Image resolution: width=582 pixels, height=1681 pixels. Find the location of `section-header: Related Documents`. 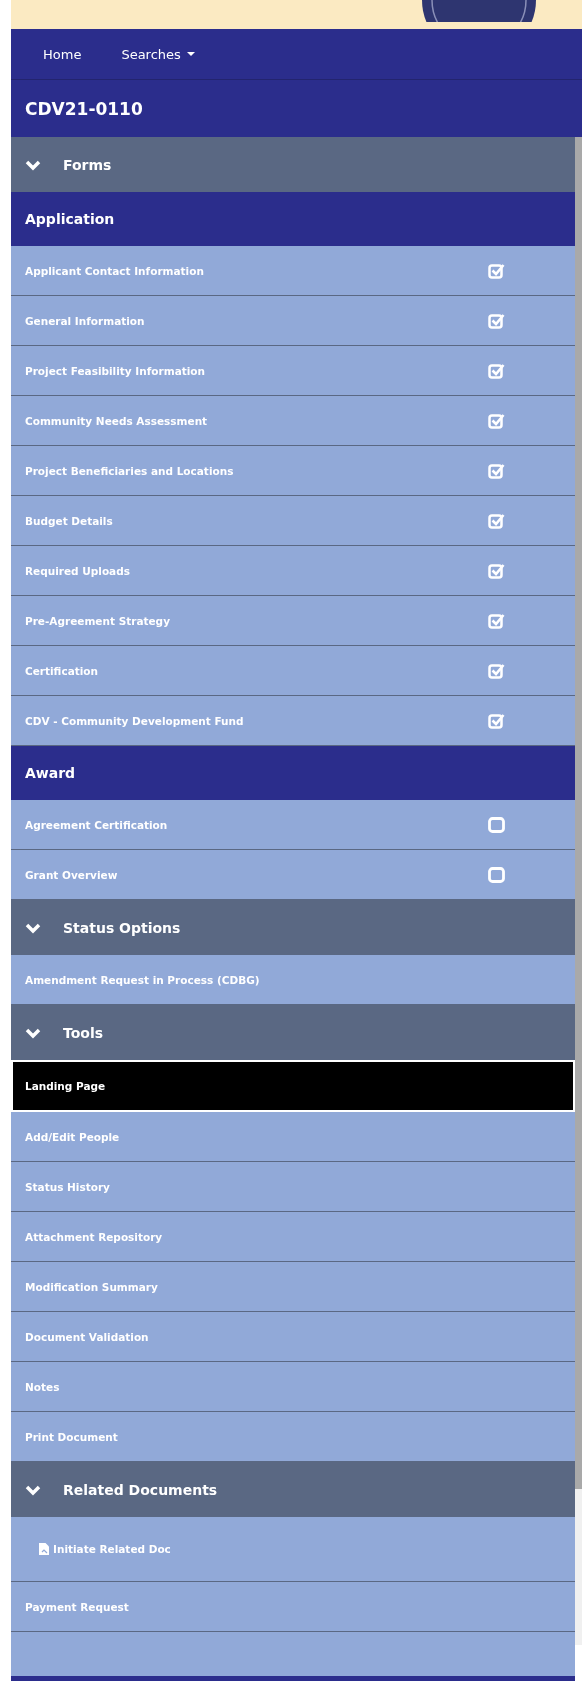

section-header: Related Documents is located at coordinates (293, 1489).